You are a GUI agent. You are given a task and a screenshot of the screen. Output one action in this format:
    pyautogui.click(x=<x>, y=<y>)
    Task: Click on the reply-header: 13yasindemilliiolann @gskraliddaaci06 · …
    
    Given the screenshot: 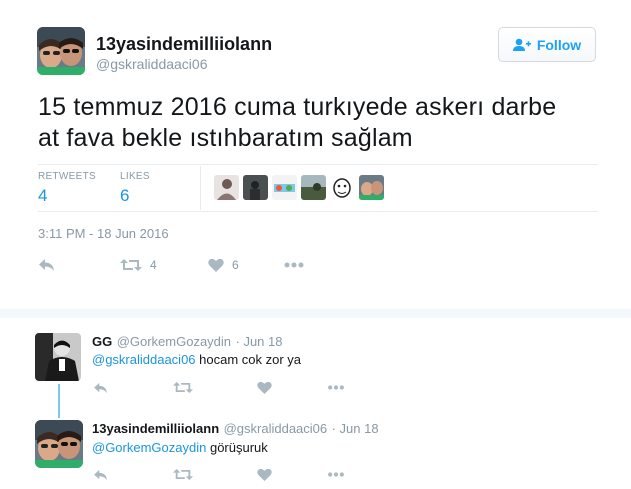 What is the action you would take?
    pyautogui.click(x=235, y=429)
    